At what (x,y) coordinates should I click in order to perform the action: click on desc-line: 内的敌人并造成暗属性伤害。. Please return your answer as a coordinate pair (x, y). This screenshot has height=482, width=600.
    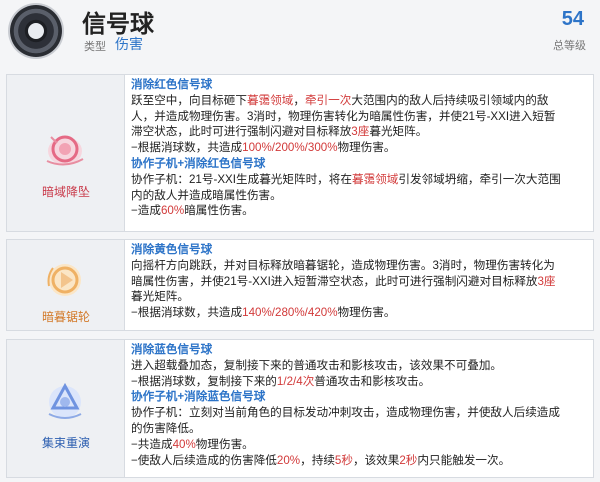
    Looking at the image, I should click on (206, 195).